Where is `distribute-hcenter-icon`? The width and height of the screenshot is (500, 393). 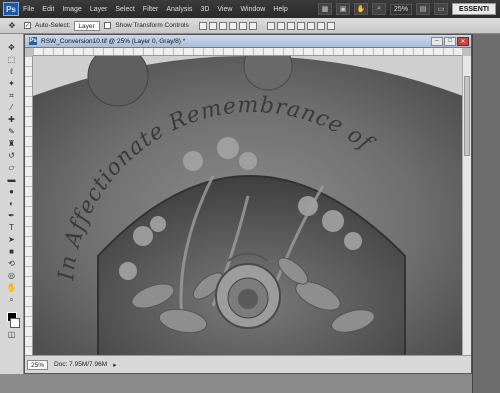 distribute-hcenter-icon is located at coordinates (310, 25).